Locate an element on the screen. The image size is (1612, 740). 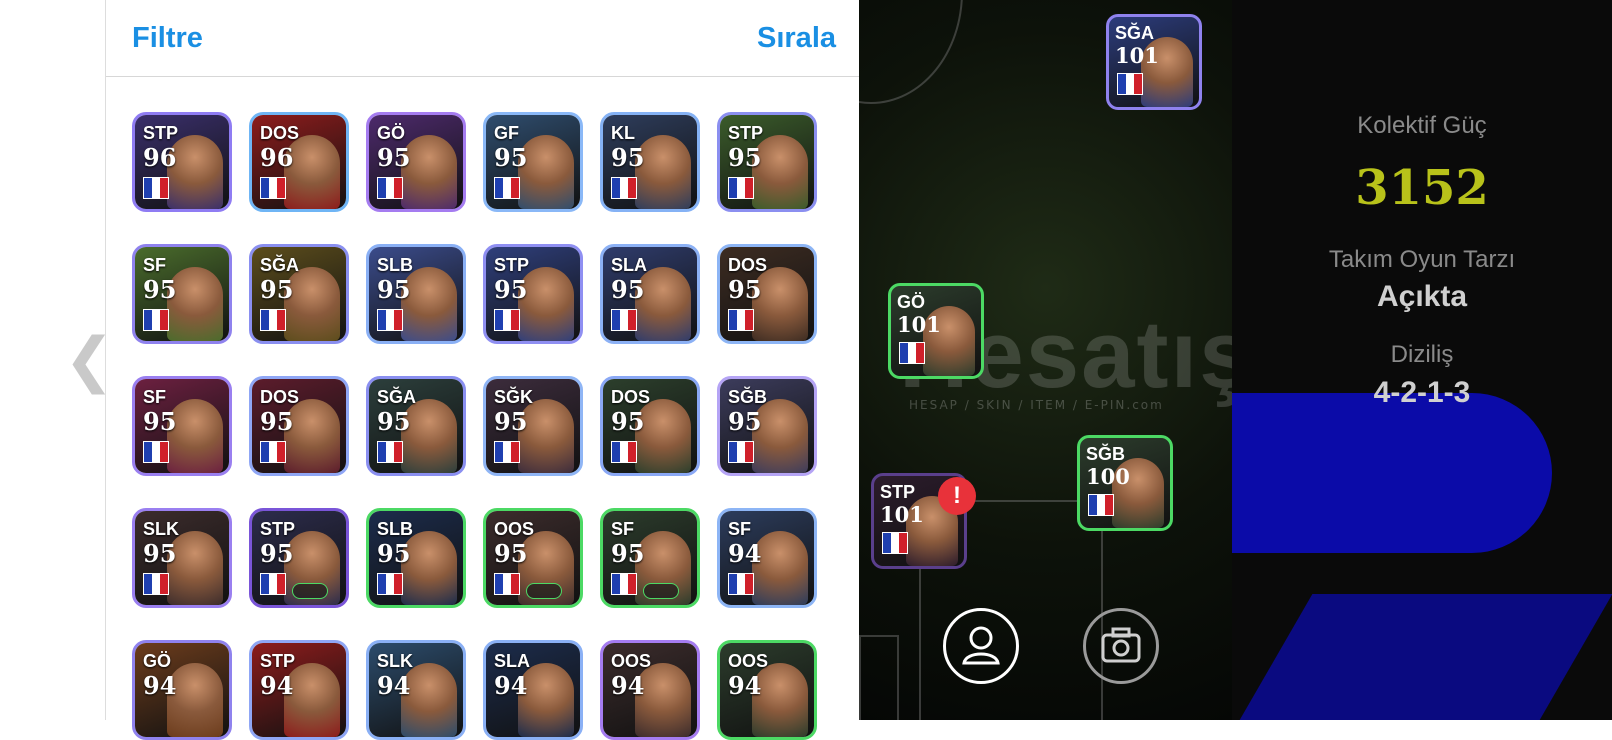
camera-button is located at coordinates (1121, 646).